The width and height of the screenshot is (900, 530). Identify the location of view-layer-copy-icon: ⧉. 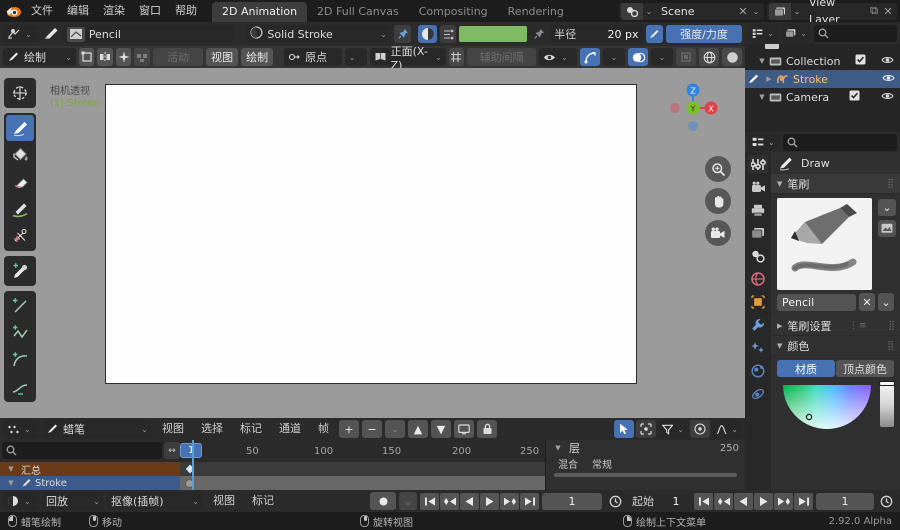
(874, 11).